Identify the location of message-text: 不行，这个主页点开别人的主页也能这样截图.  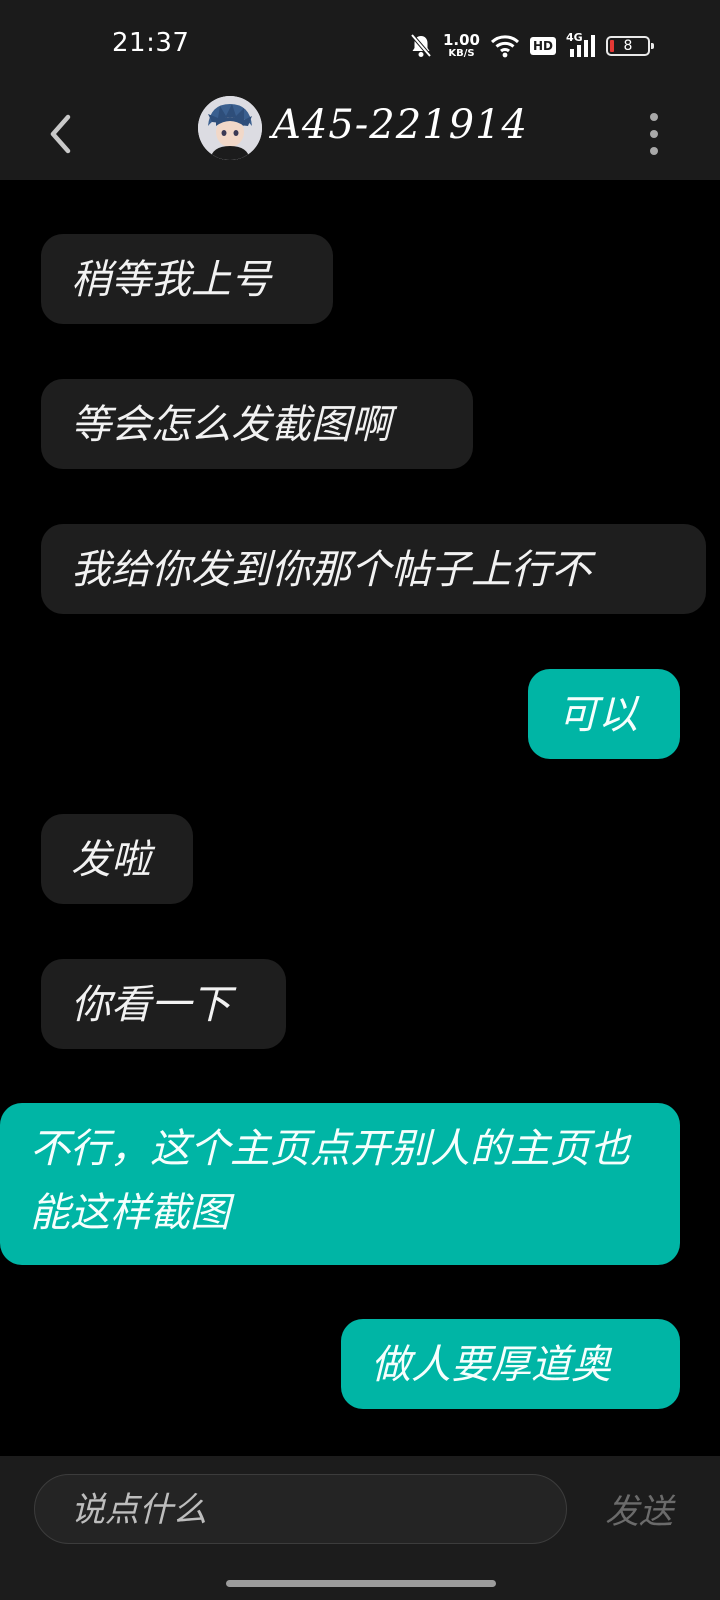
(330, 1181).